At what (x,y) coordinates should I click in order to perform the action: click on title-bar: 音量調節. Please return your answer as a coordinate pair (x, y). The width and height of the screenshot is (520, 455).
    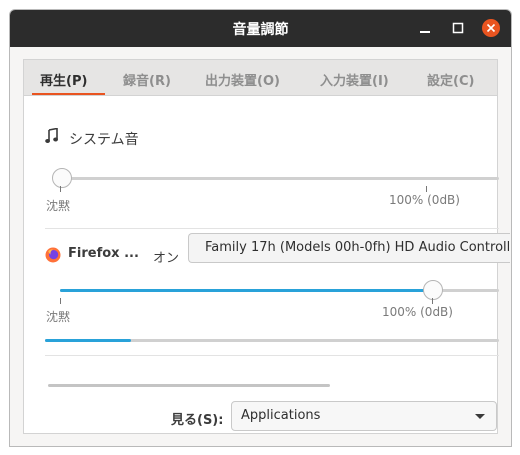
    Looking at the image, I should click on (260, 28).